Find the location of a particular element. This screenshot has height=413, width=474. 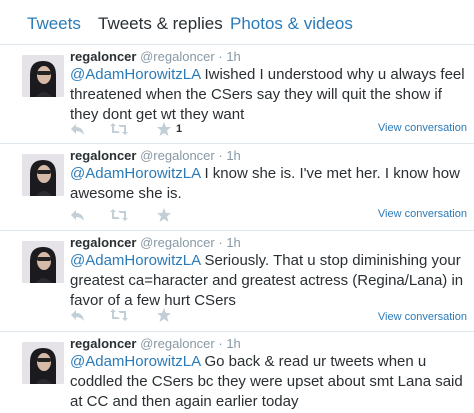

profile-tabs: Tweets Tweets & replies Photos & videos is located at coordinates (237, 22).